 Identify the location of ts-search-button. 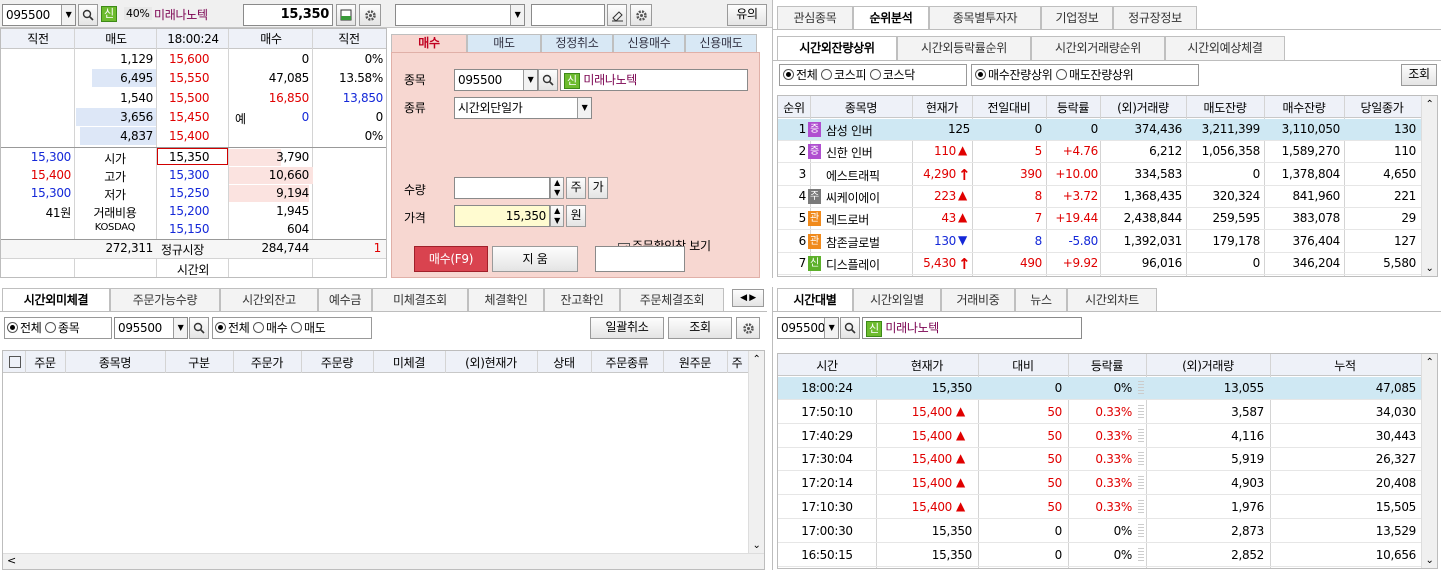
(850, 328).